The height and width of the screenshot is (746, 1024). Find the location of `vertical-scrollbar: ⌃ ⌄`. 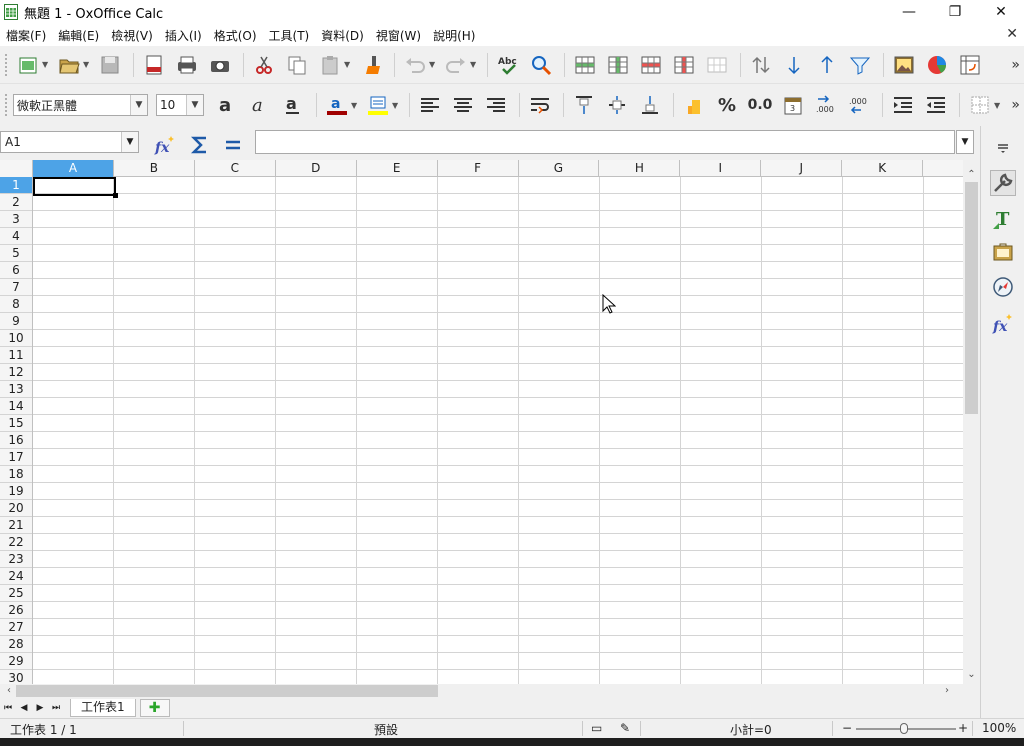

vertical-scrollbar: ⌃ ⌄ is located at coordinates (971, 422).